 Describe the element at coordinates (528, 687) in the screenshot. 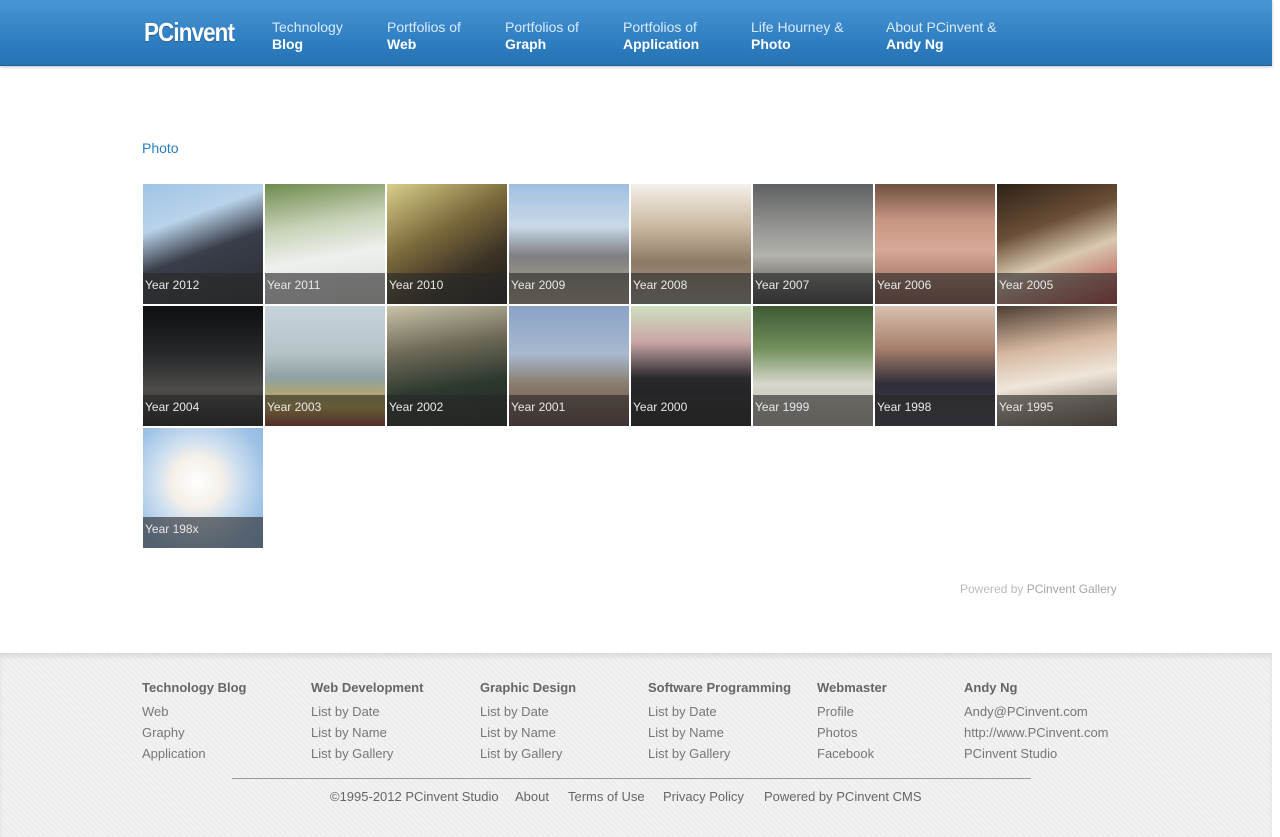

I see `footer-column-heading: Graphic Design` at that location.